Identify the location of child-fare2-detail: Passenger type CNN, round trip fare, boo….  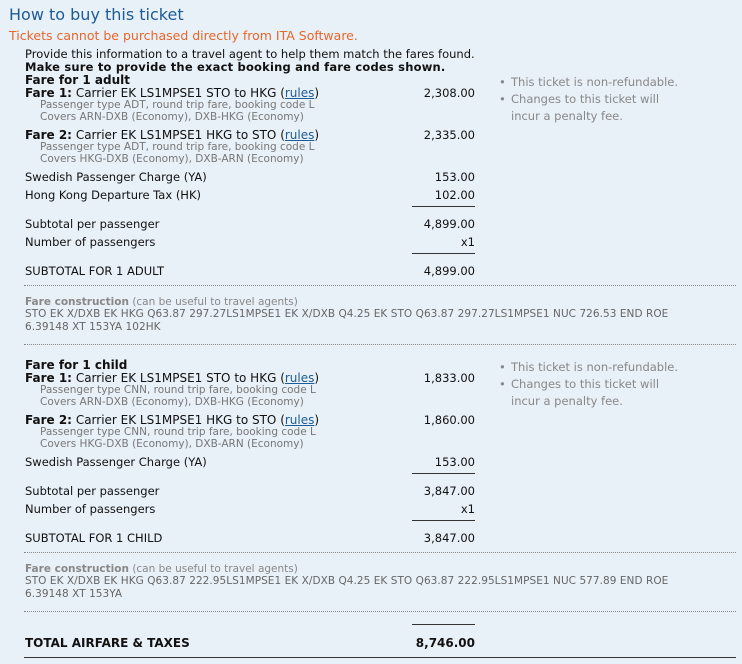
(178, 432).